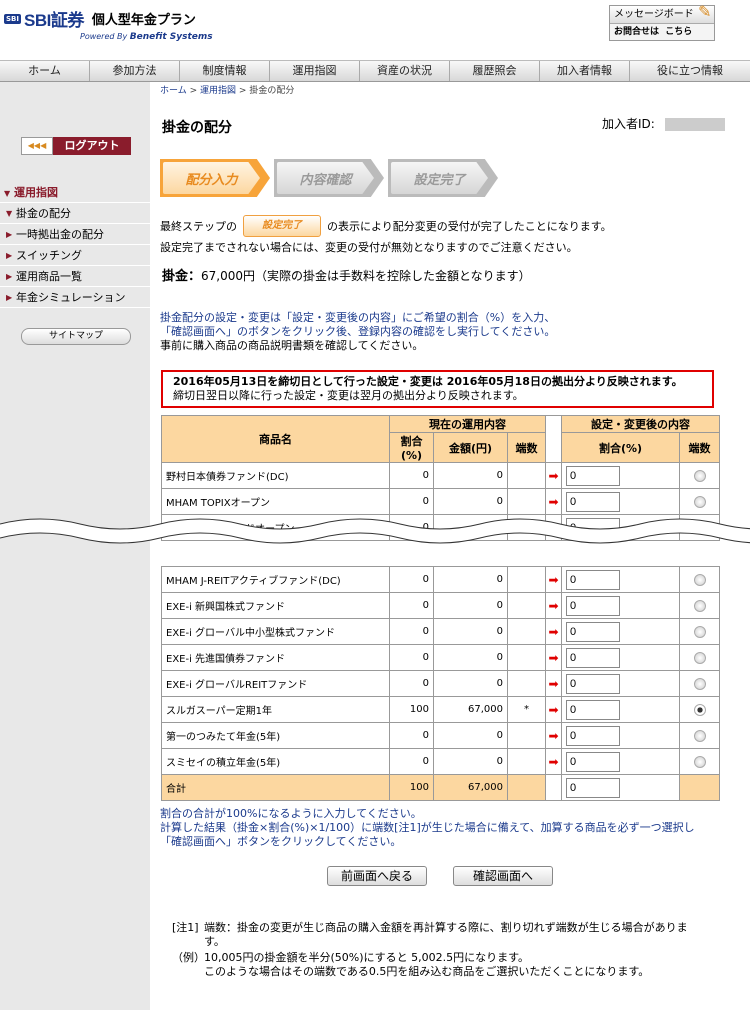 This screenshot has height=1010, width=750. What do you see at coordinates (218, 91) in the screenshot?
I see `breadcrumb-management: 運用指図` at bounding box center [218, 91].